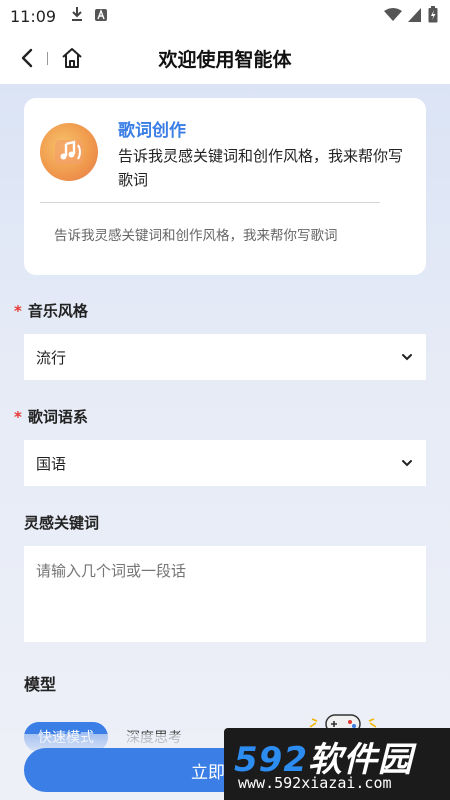 This screenshot has width=450, height=800. I want to click on music-style-select: 流行, so click(225, 357).